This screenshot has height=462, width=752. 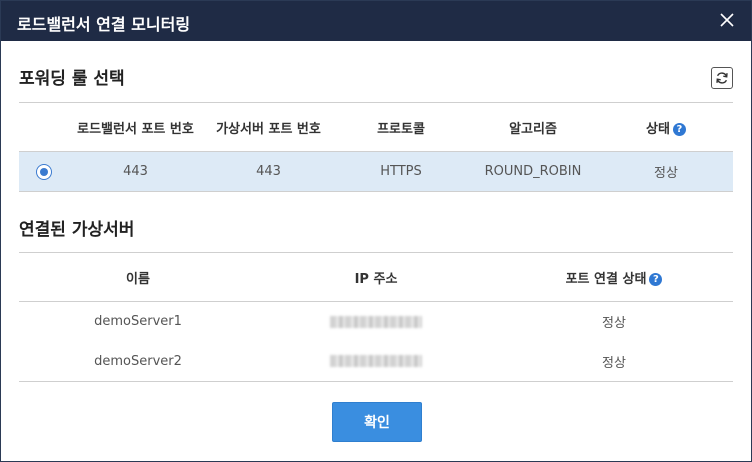 I want to click on server-name-cell: demoServer1, so click(x=138, y=322).